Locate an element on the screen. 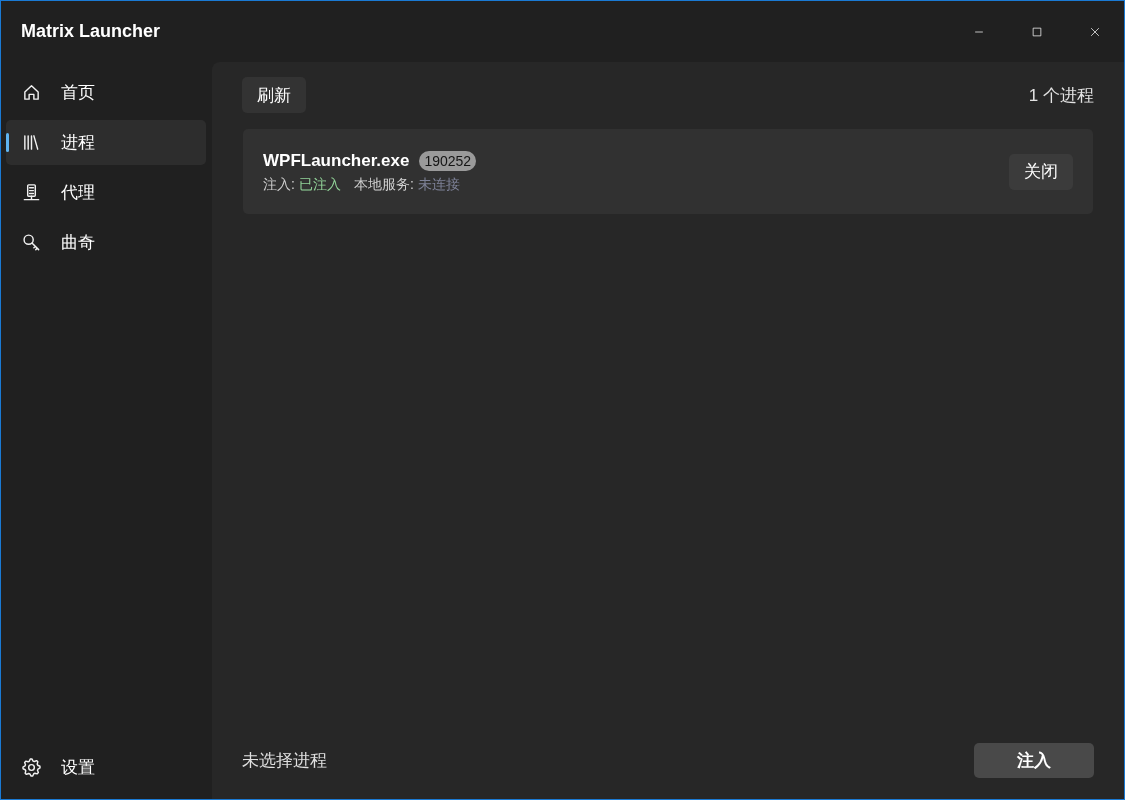 Image resolution: width=1125 pixels, height=800 pixels. inject-label: 注入: is located at coordinates (279, 185).